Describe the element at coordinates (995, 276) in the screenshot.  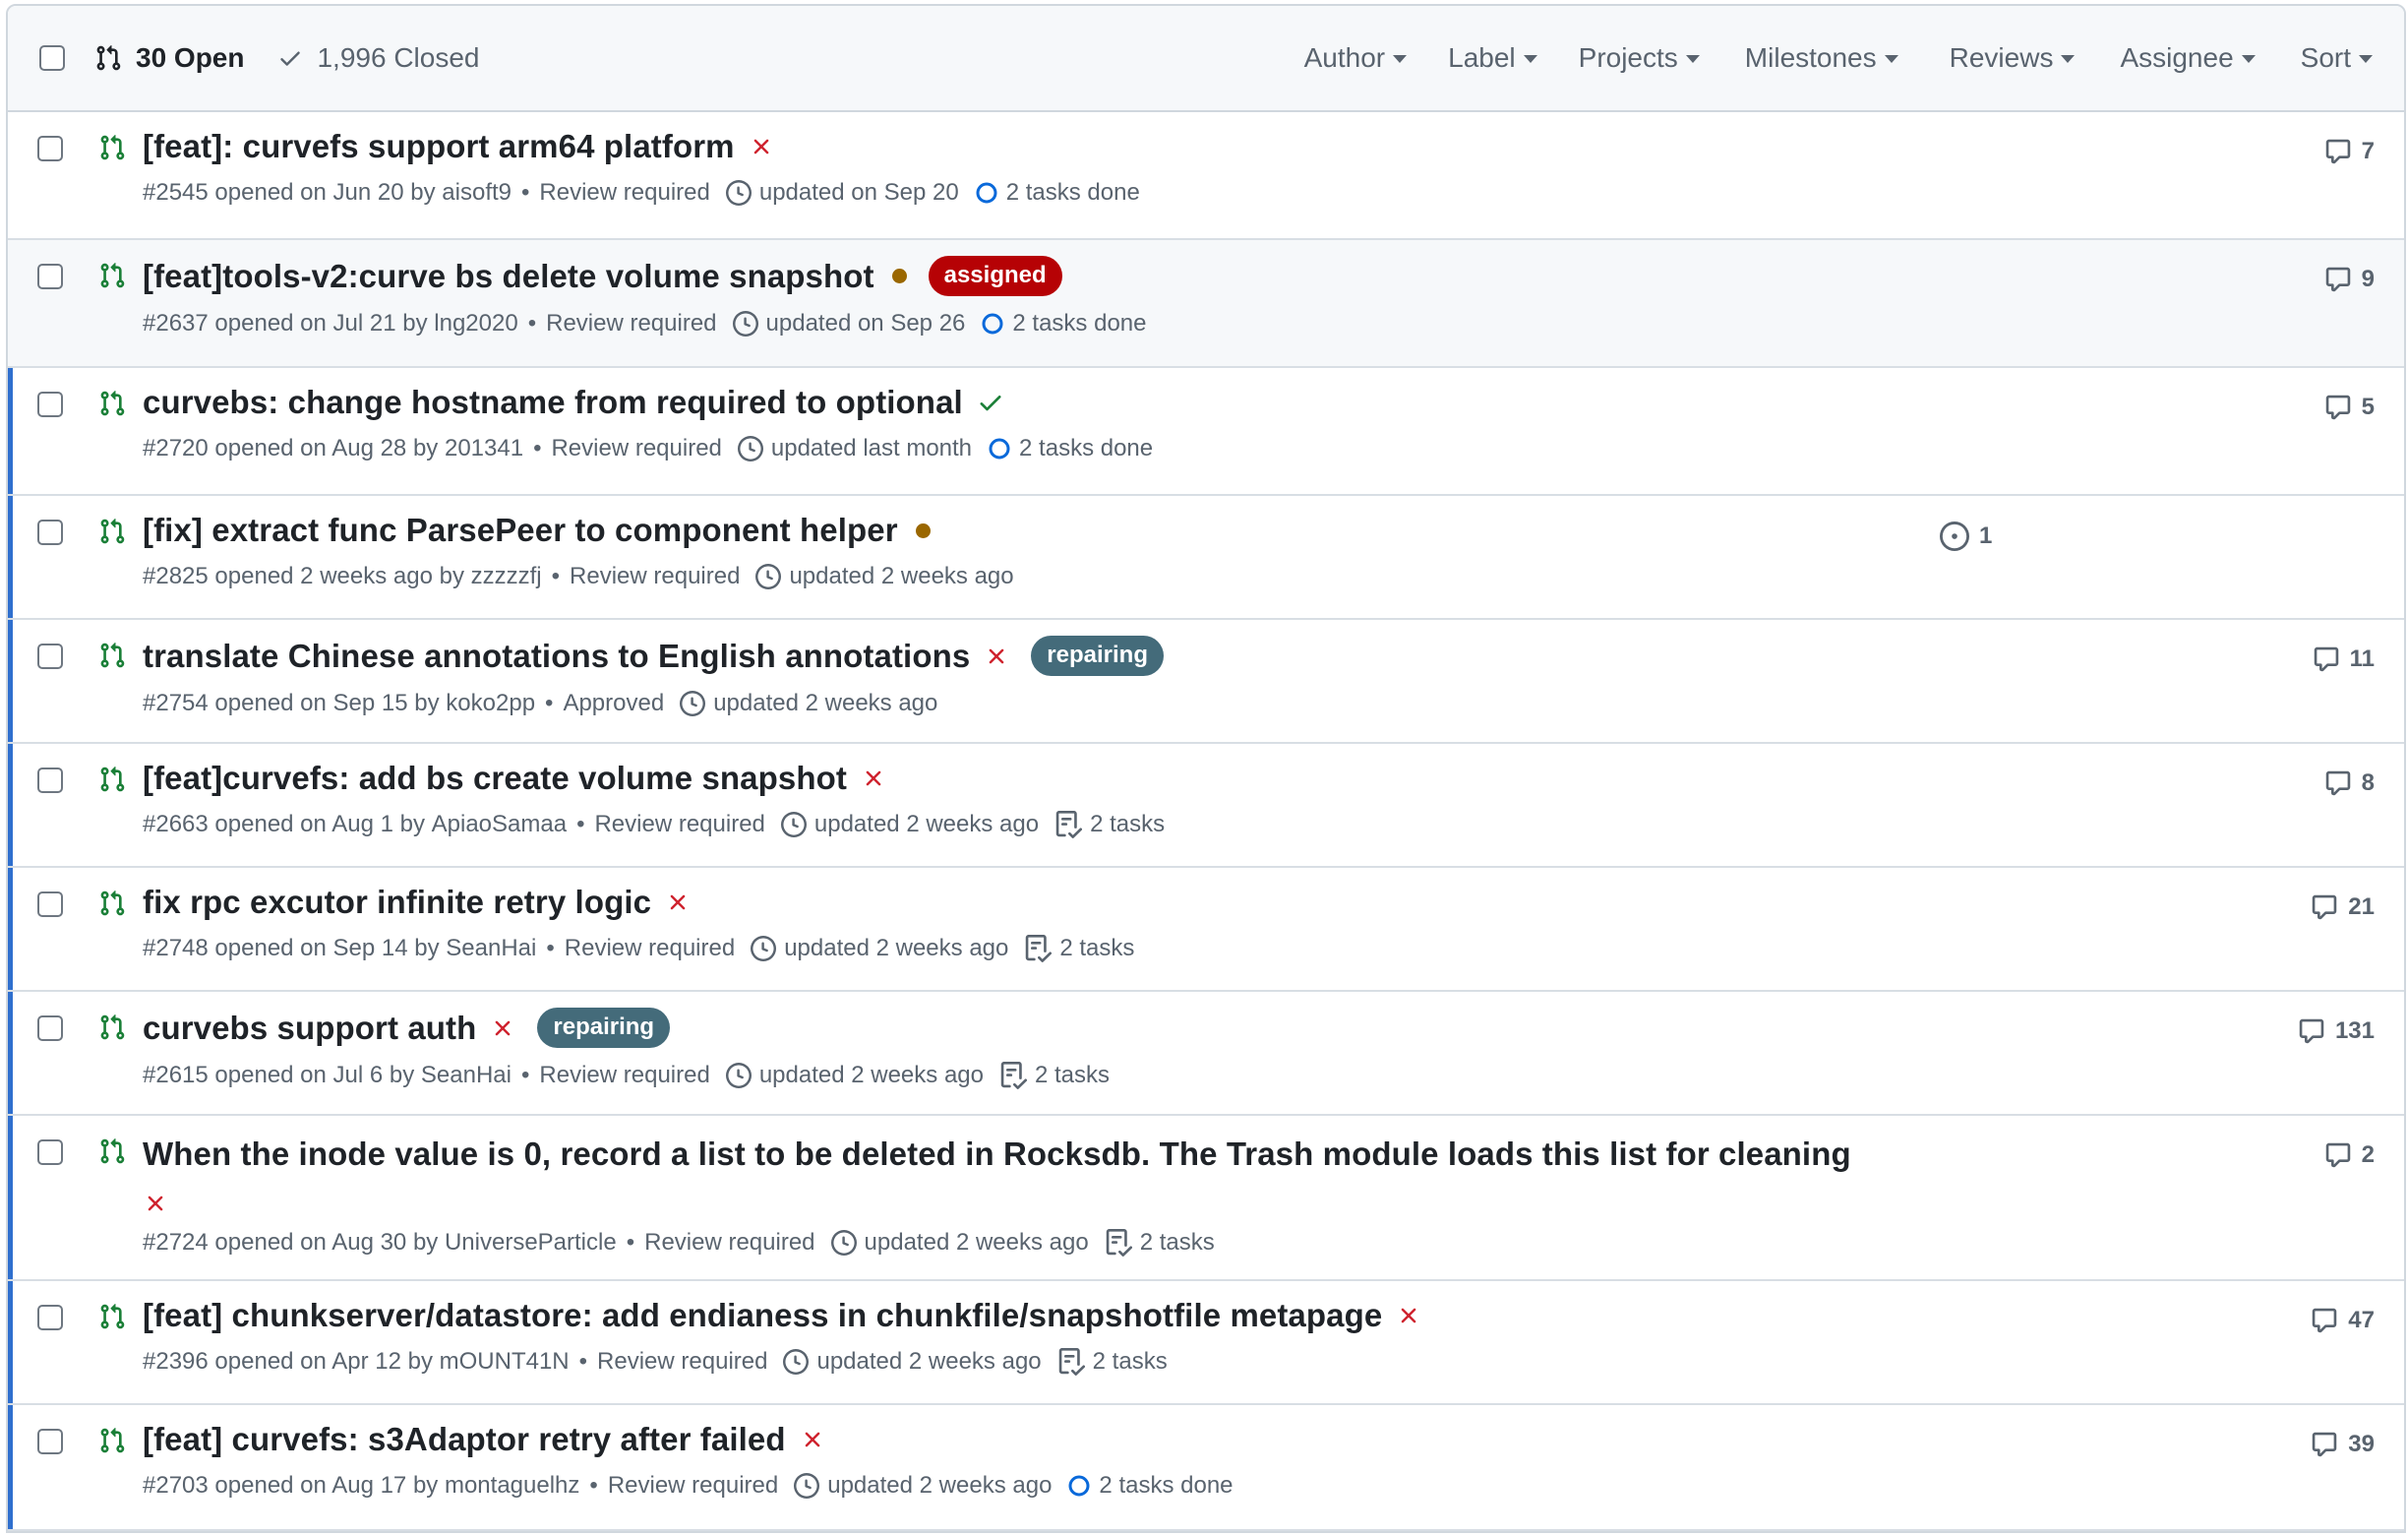
I see `label-assigned: assigned` at that location.